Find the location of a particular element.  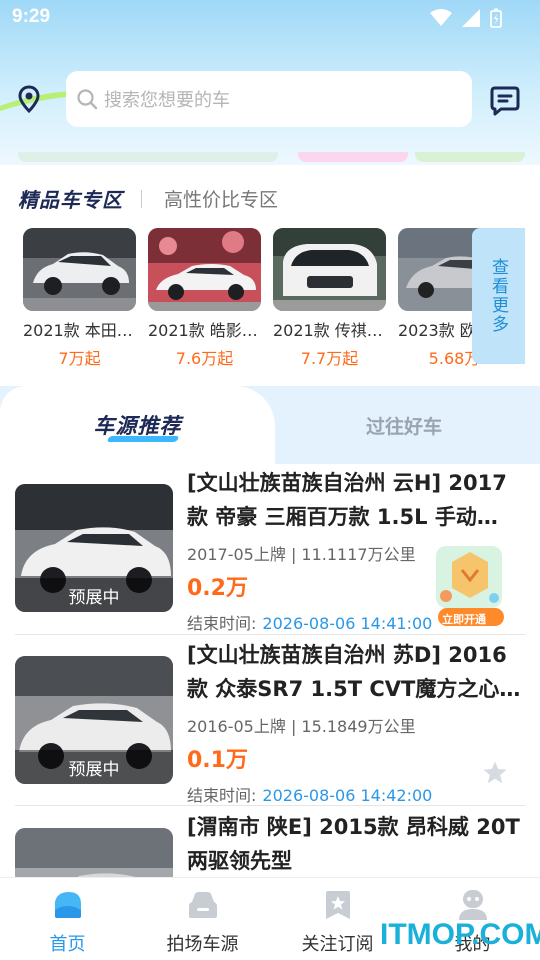

user-icon is located at coordinates (472, 905).